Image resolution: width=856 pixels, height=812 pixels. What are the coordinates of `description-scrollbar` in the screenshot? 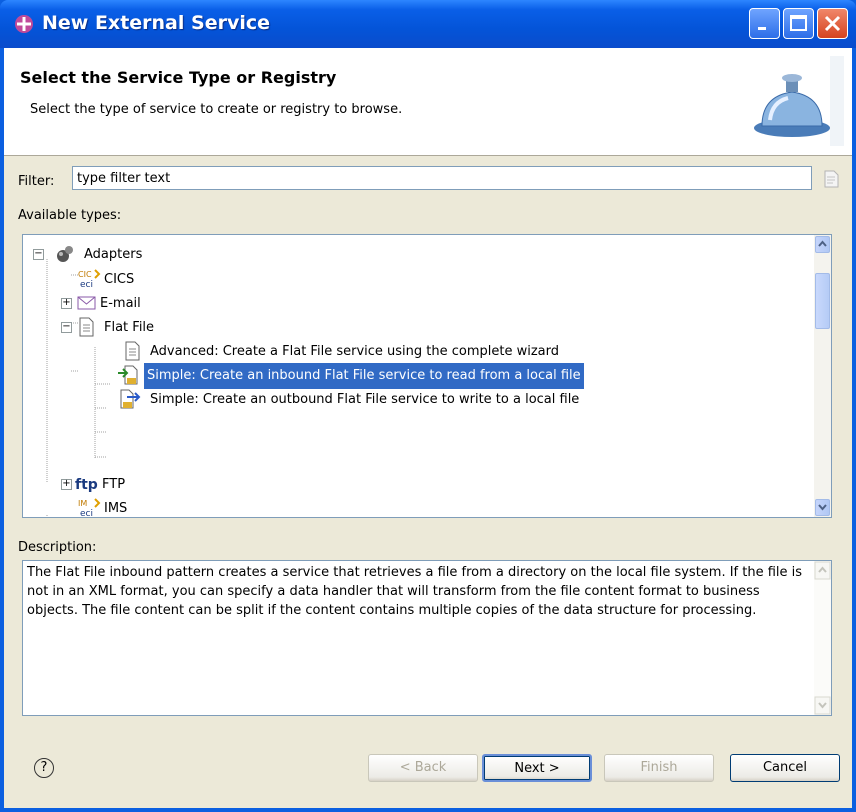 It's located at (822, 638).